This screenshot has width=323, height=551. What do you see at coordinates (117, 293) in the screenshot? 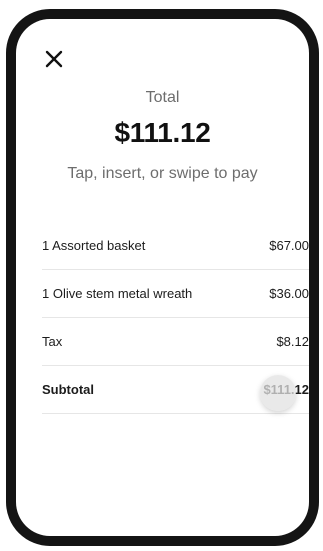
I see `line-item-label: 1 Olive stem metal wreath` at bounding box center [117, 293].